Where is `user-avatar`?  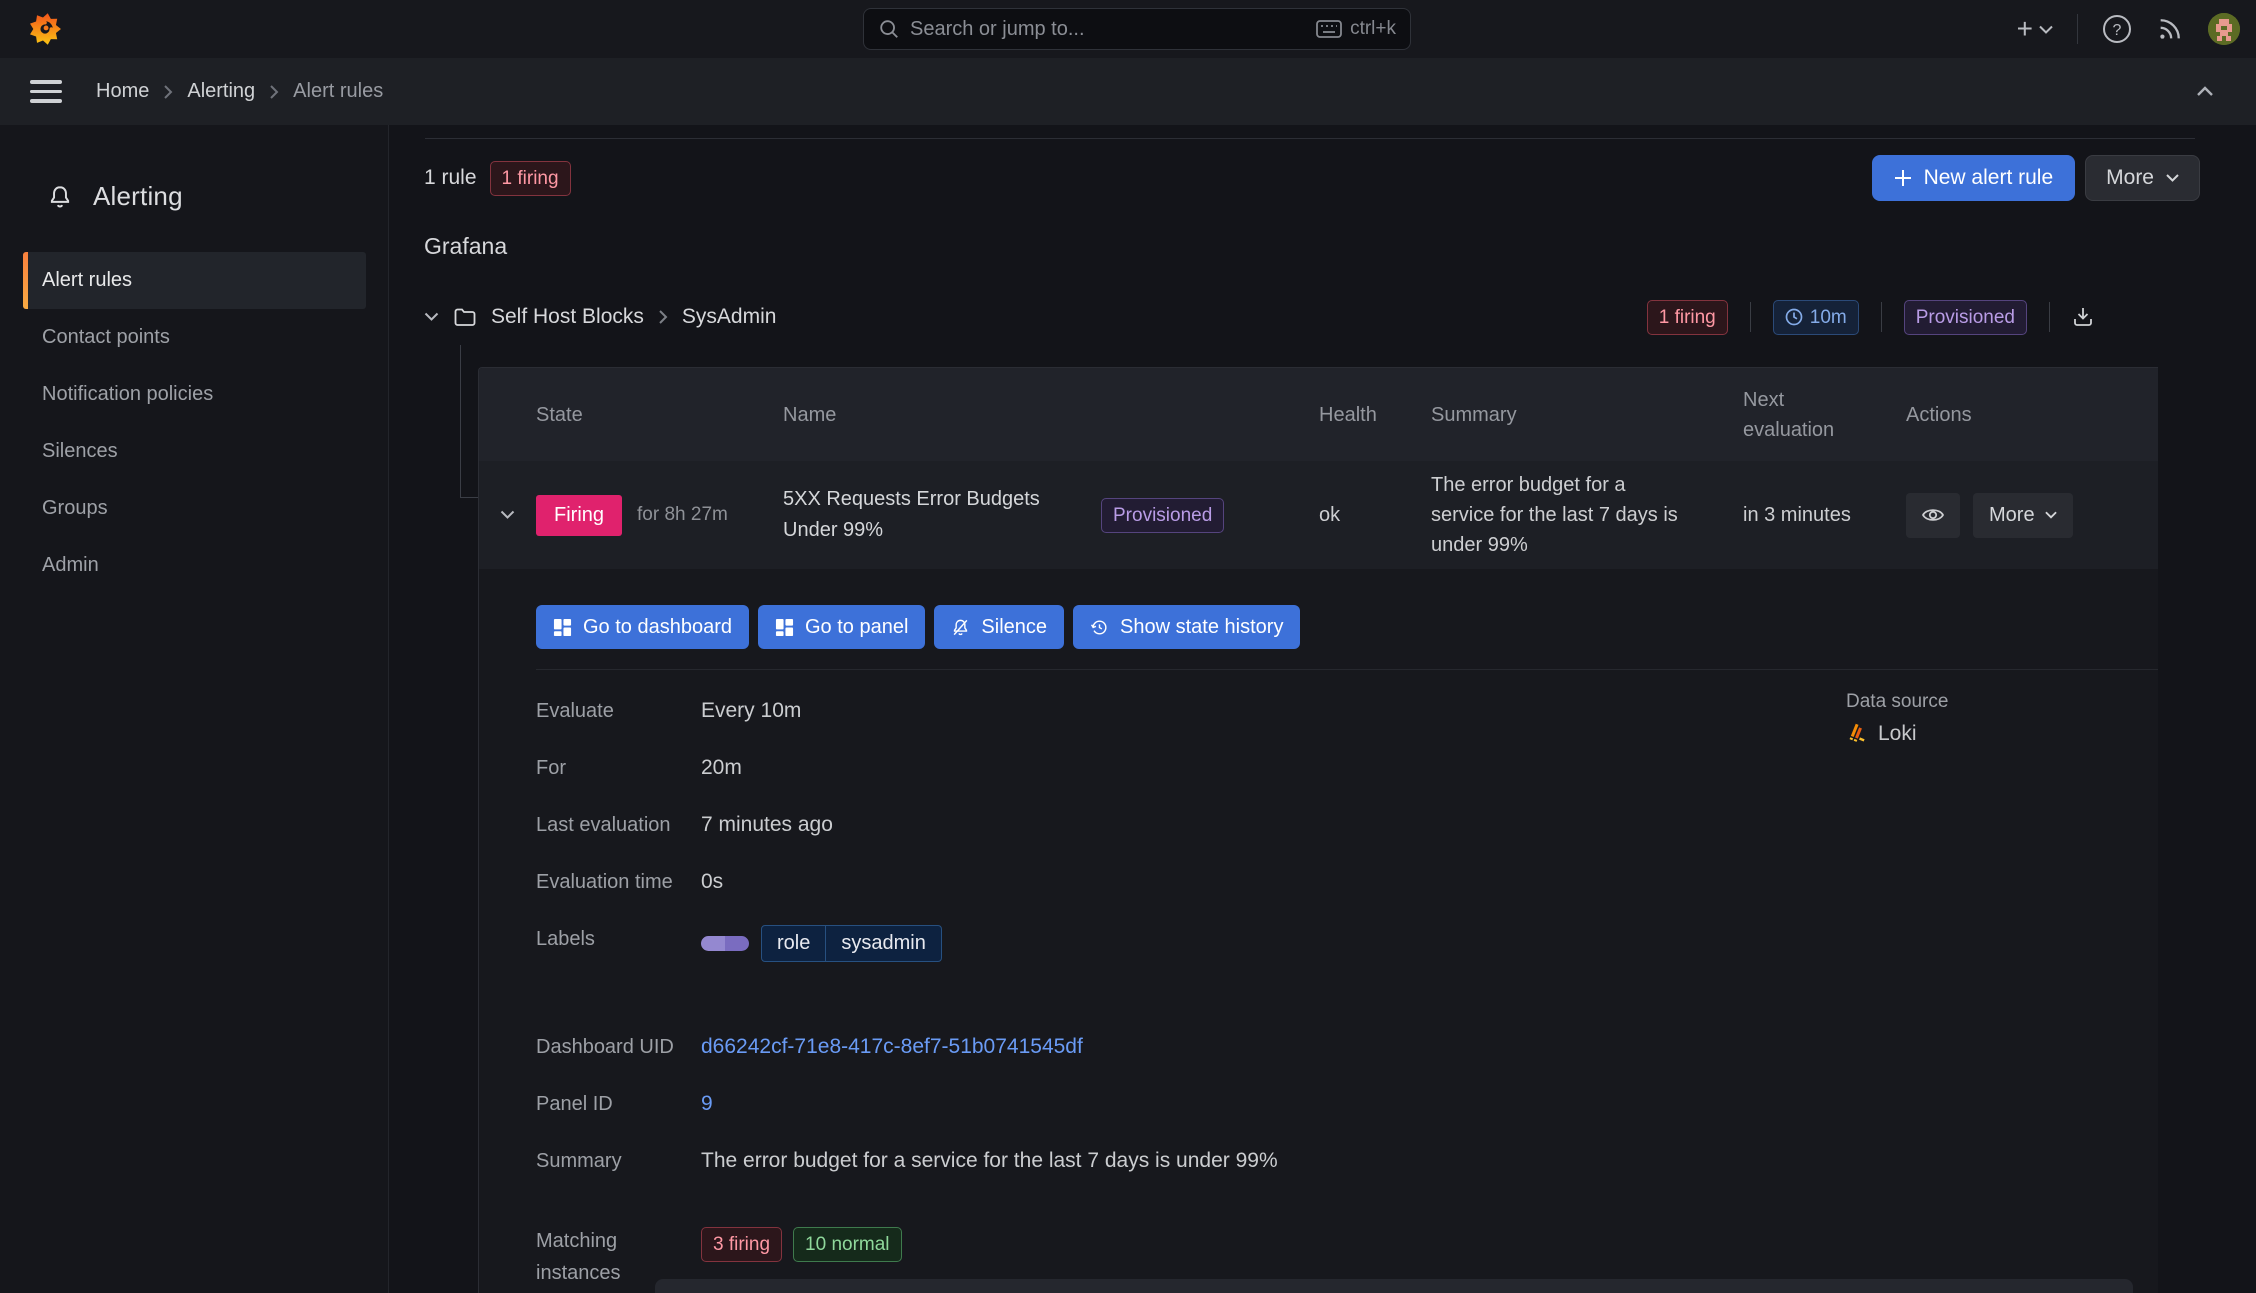
user-avatar is located at coordinates (2224, 29).